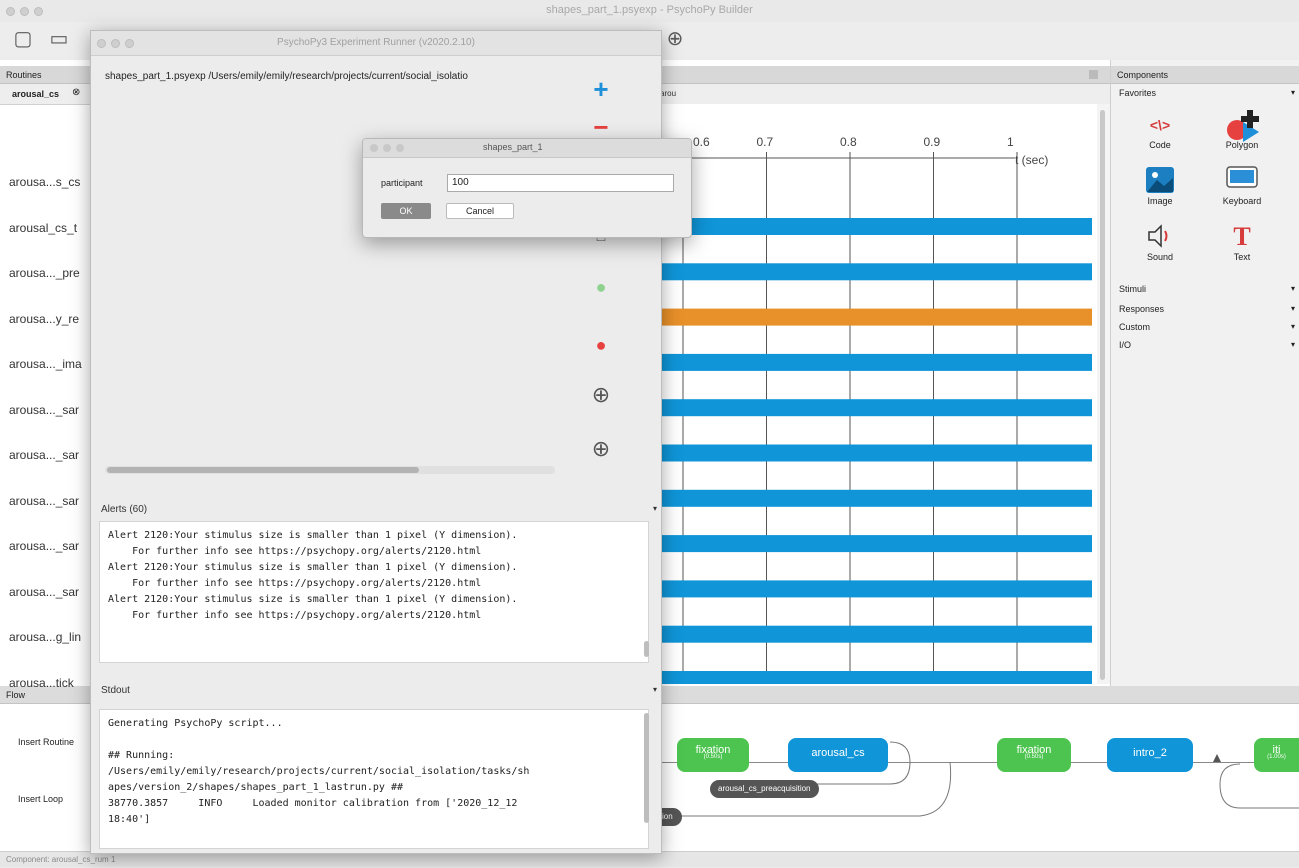  What do you see at coordinates (1137, 93) in the screenshot?
I see `favorites-label: Favorites` at bounding box center [1137, 93].